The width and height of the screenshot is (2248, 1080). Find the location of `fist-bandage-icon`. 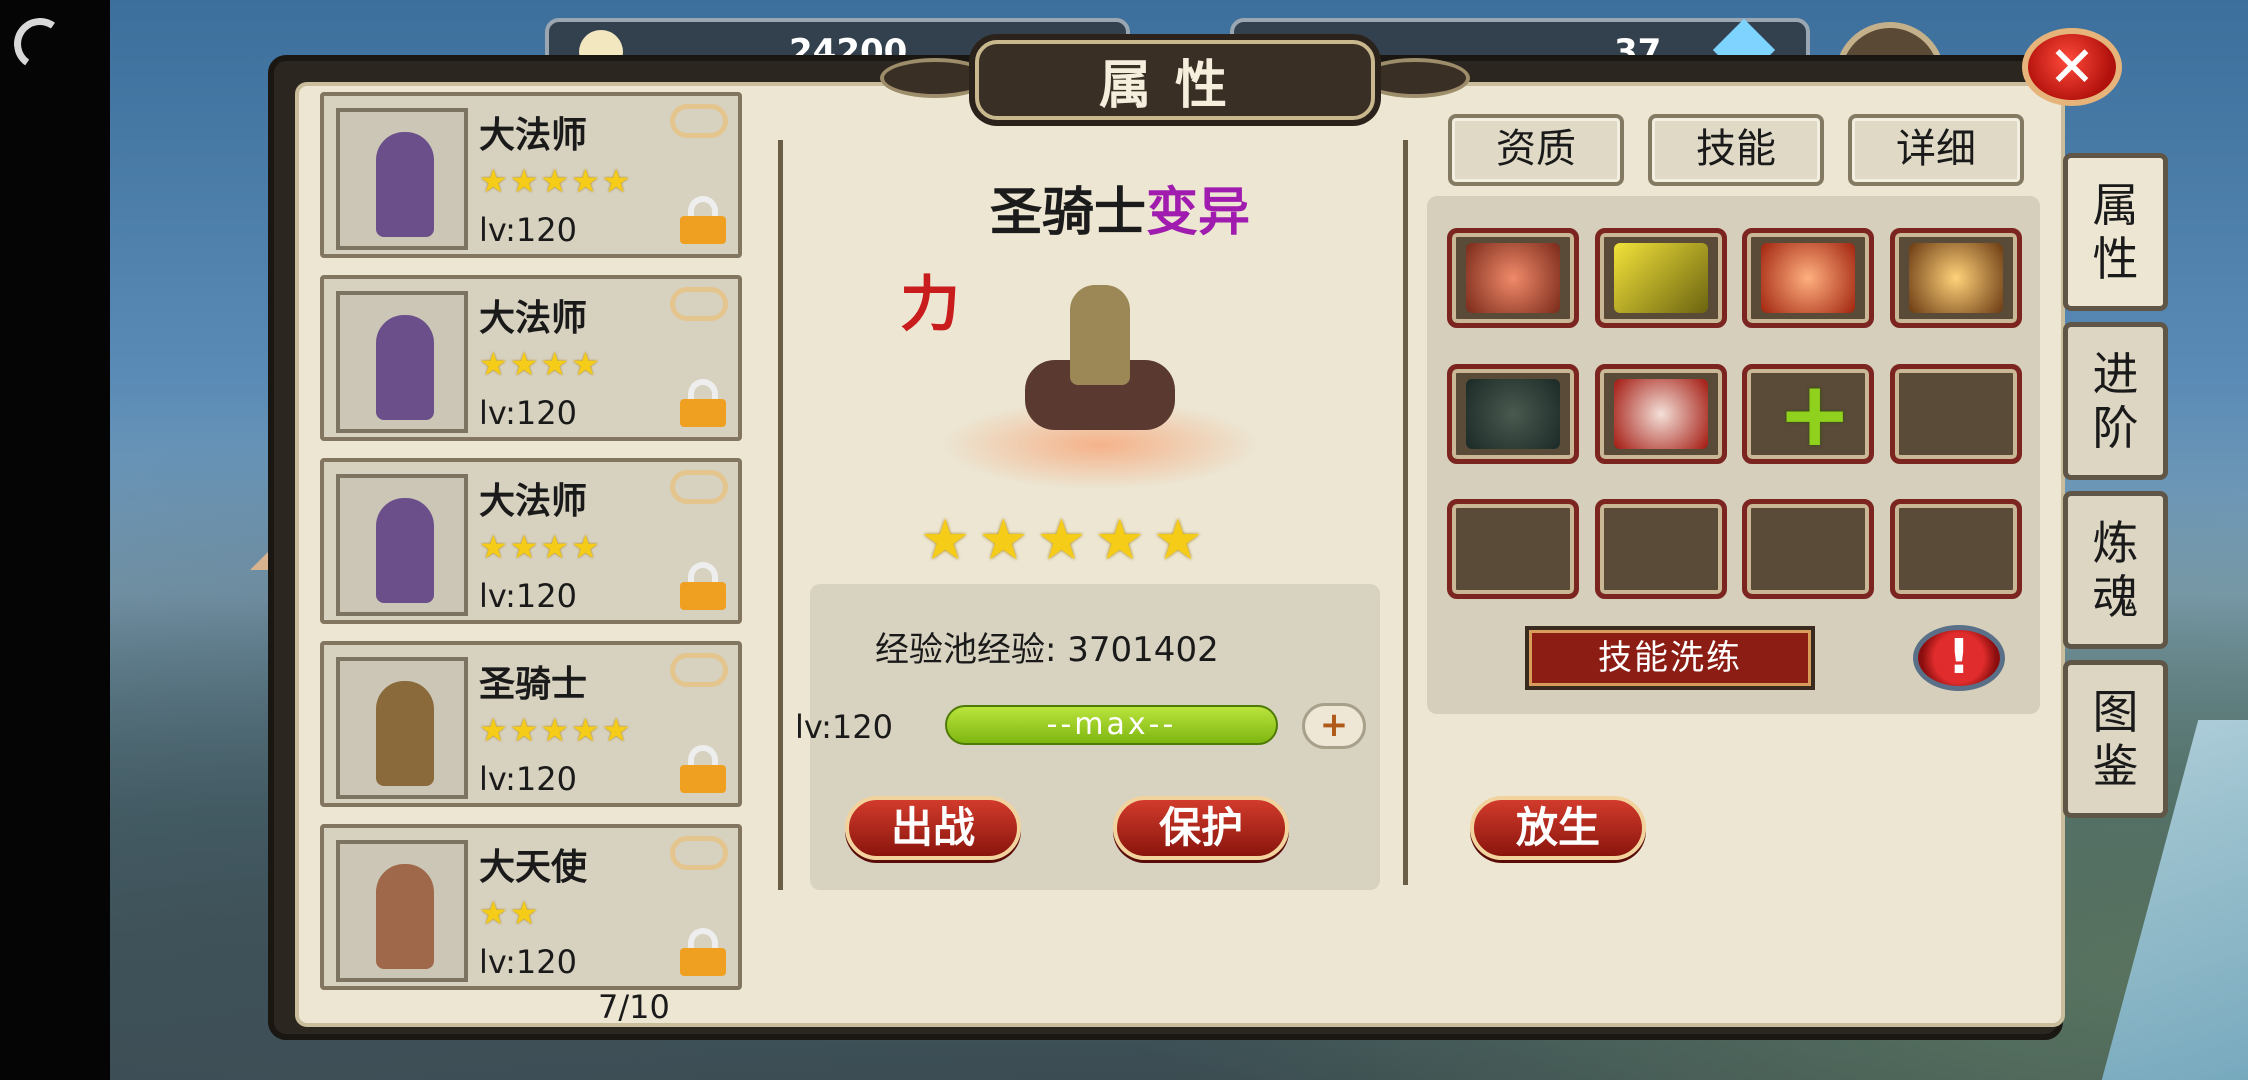

fist-bandage-icon is located at coordinates (1661, 278).